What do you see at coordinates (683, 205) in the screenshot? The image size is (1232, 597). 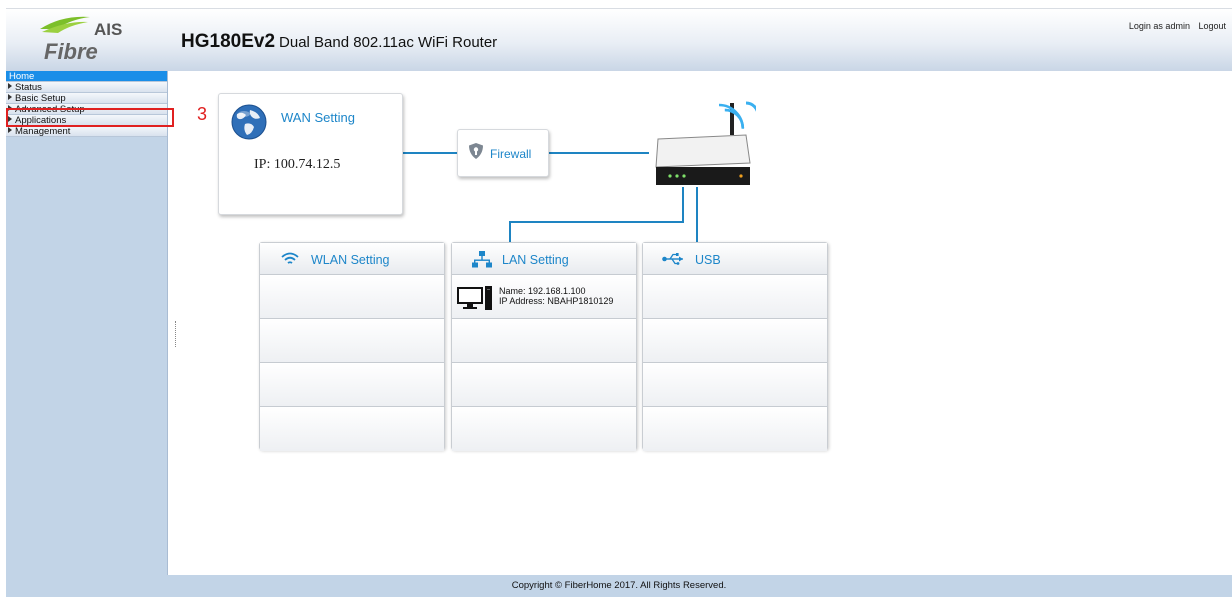 I see `connector-router-down-left` at bounding box center [683, 205].